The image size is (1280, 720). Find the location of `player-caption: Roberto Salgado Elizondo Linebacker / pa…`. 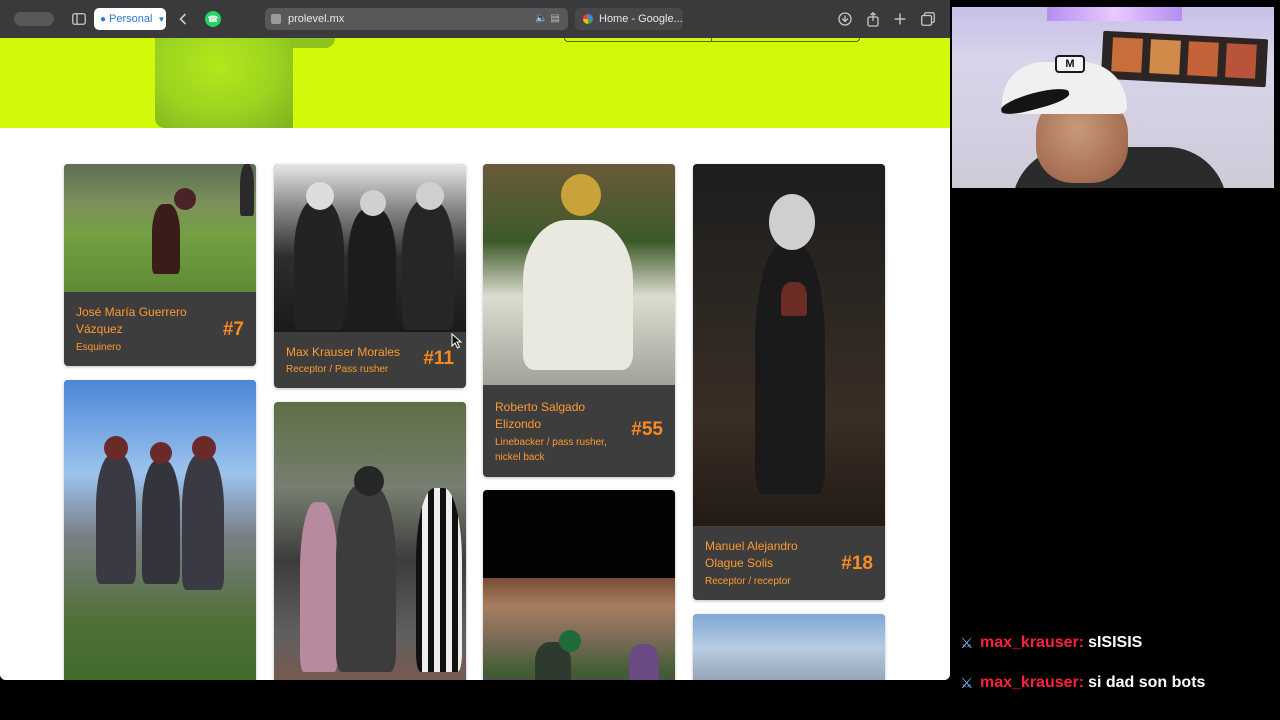

player-caption: Roberto Salgado Elizondo Linebacker / pa… is located at coordinates (579, 431).